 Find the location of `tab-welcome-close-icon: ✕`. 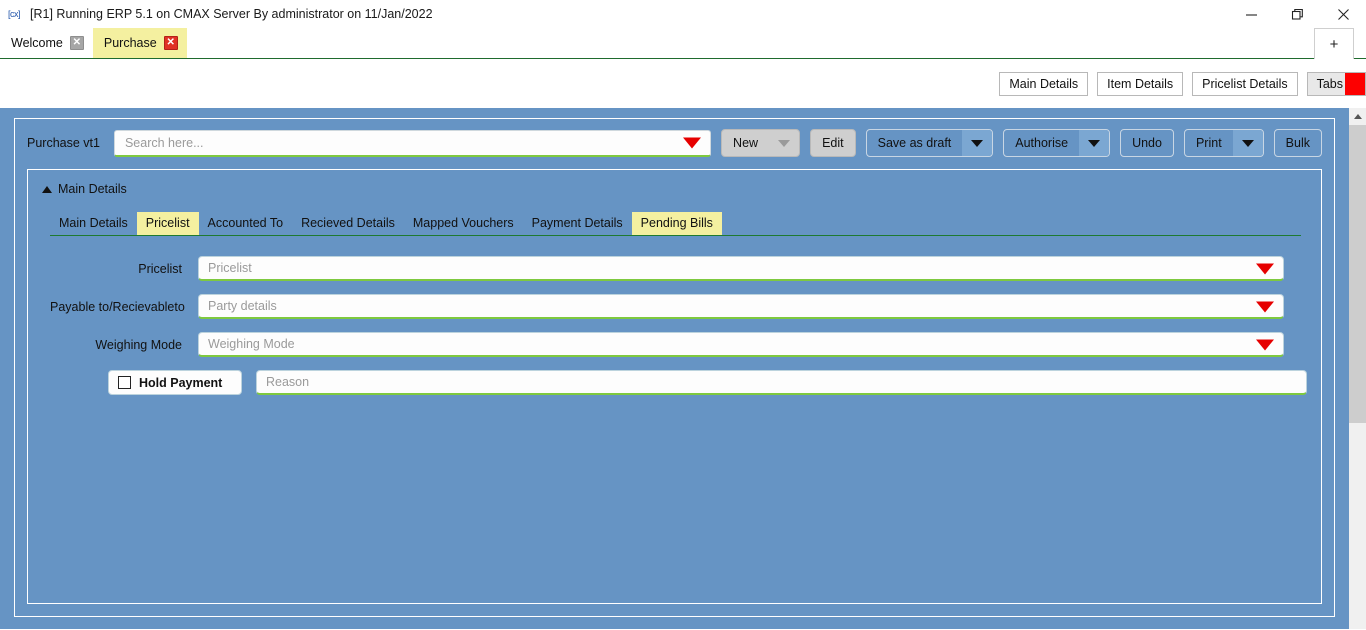

tab-welcome-close-icon: ✕ is located at coordinates (76, 43).